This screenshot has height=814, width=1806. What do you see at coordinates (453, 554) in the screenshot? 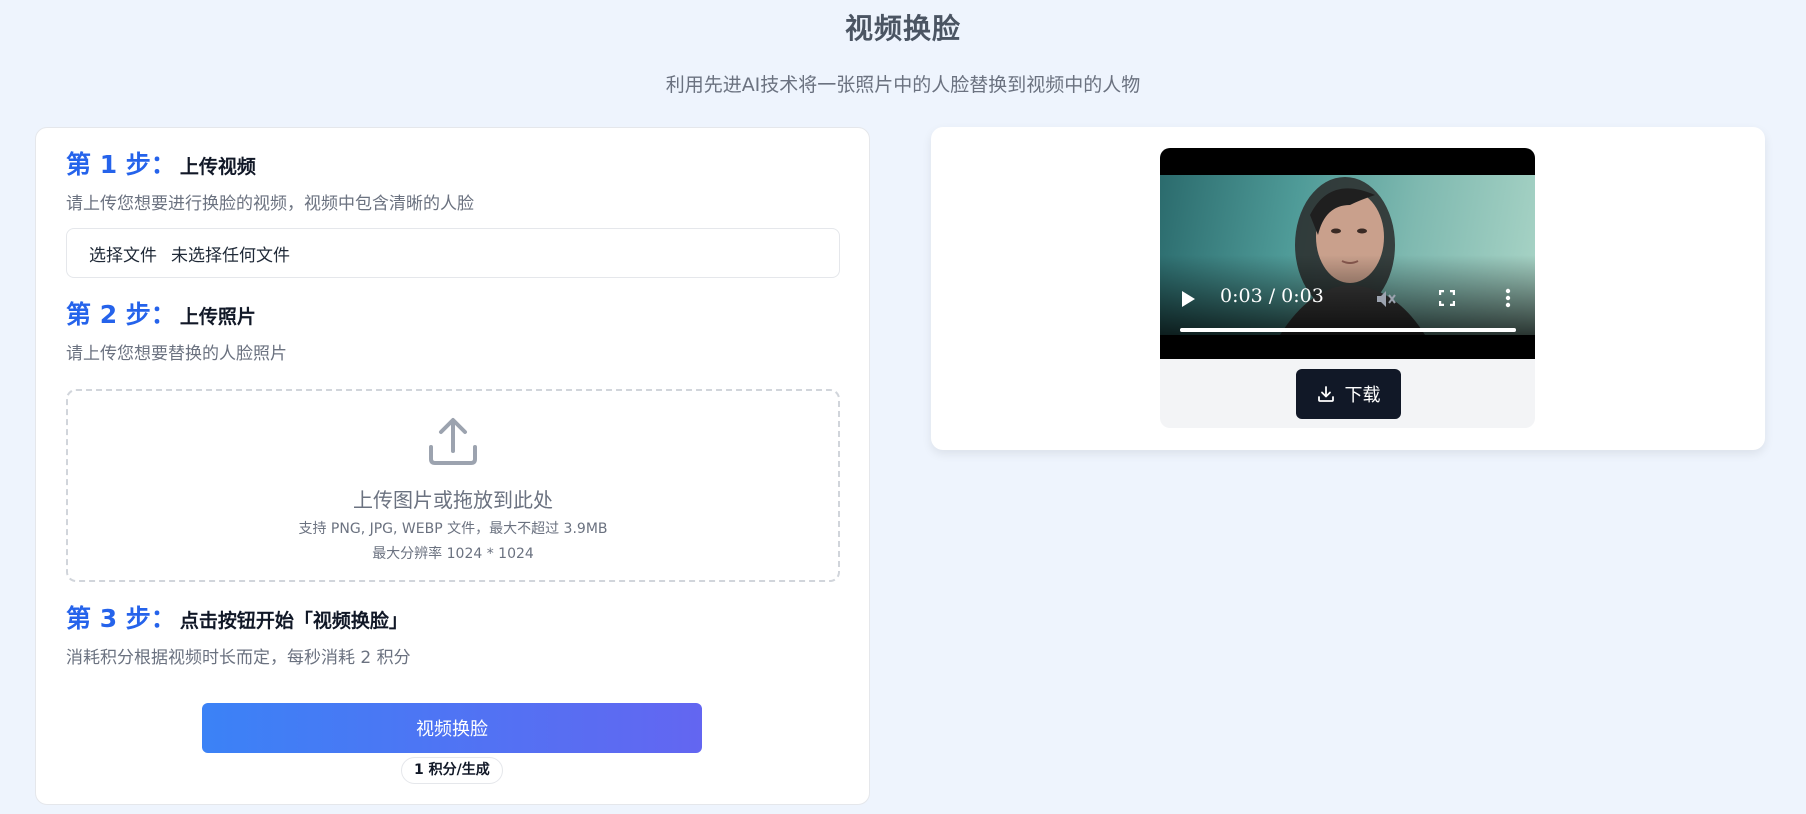
I see `dropzone-resolution-text: 最大分辨率 1024 * 1024` at bounding box center [453, 554].